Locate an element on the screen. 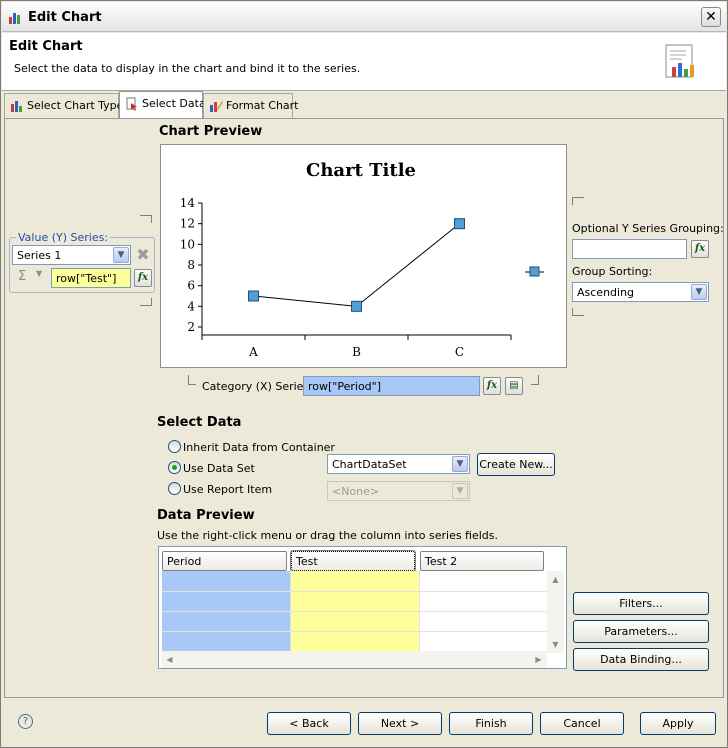  bracket-top-right is located at coordinates (578, 201).